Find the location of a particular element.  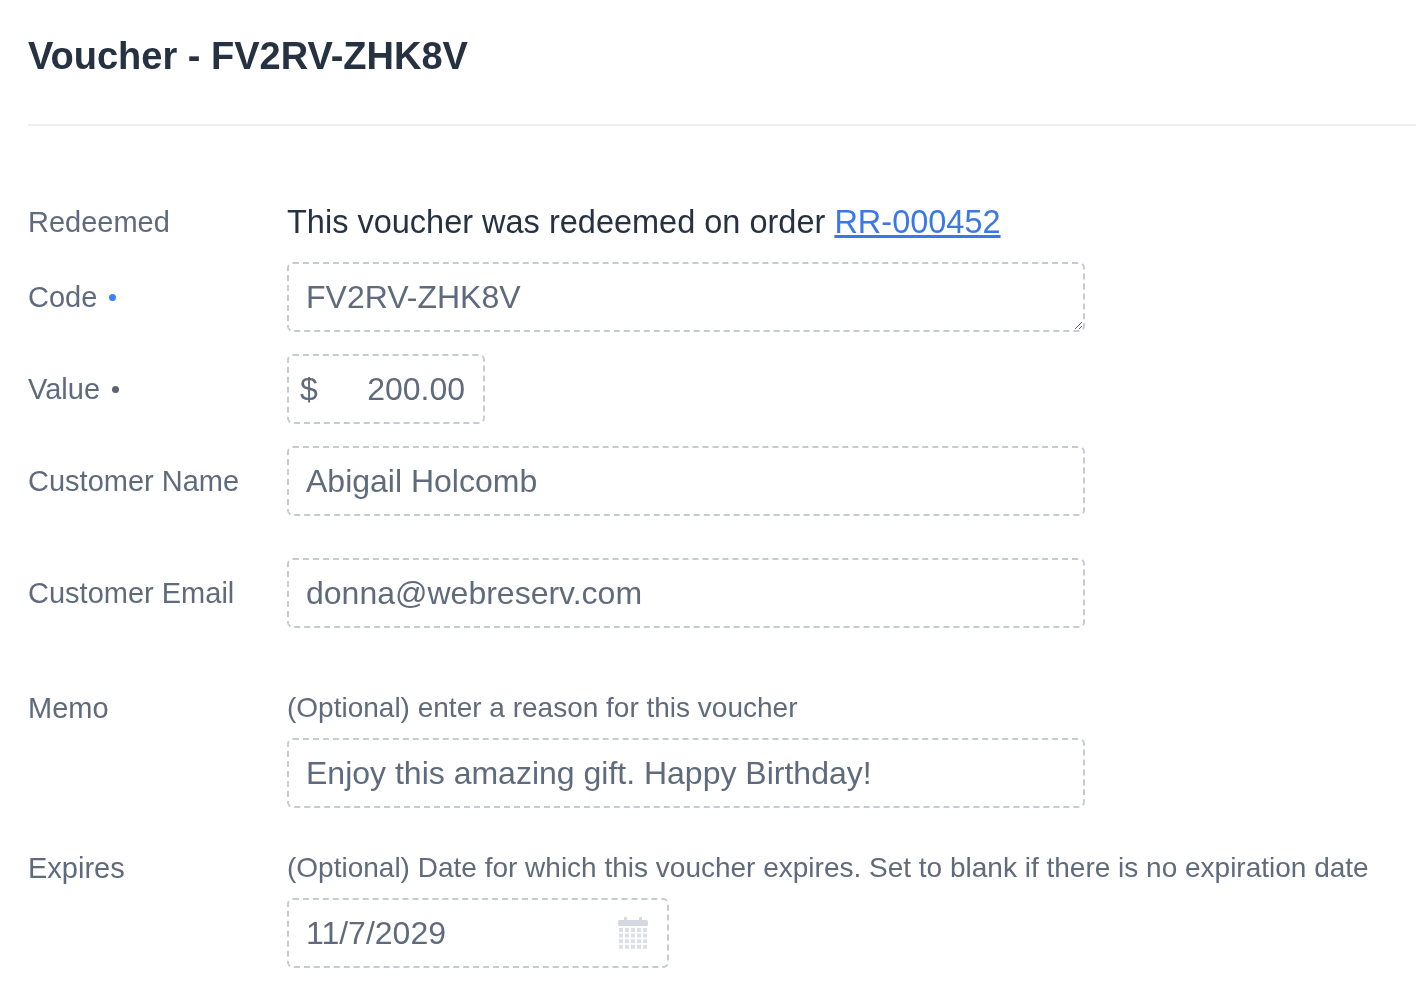

field-label: Redeemed is located at coordinates (99, 222).